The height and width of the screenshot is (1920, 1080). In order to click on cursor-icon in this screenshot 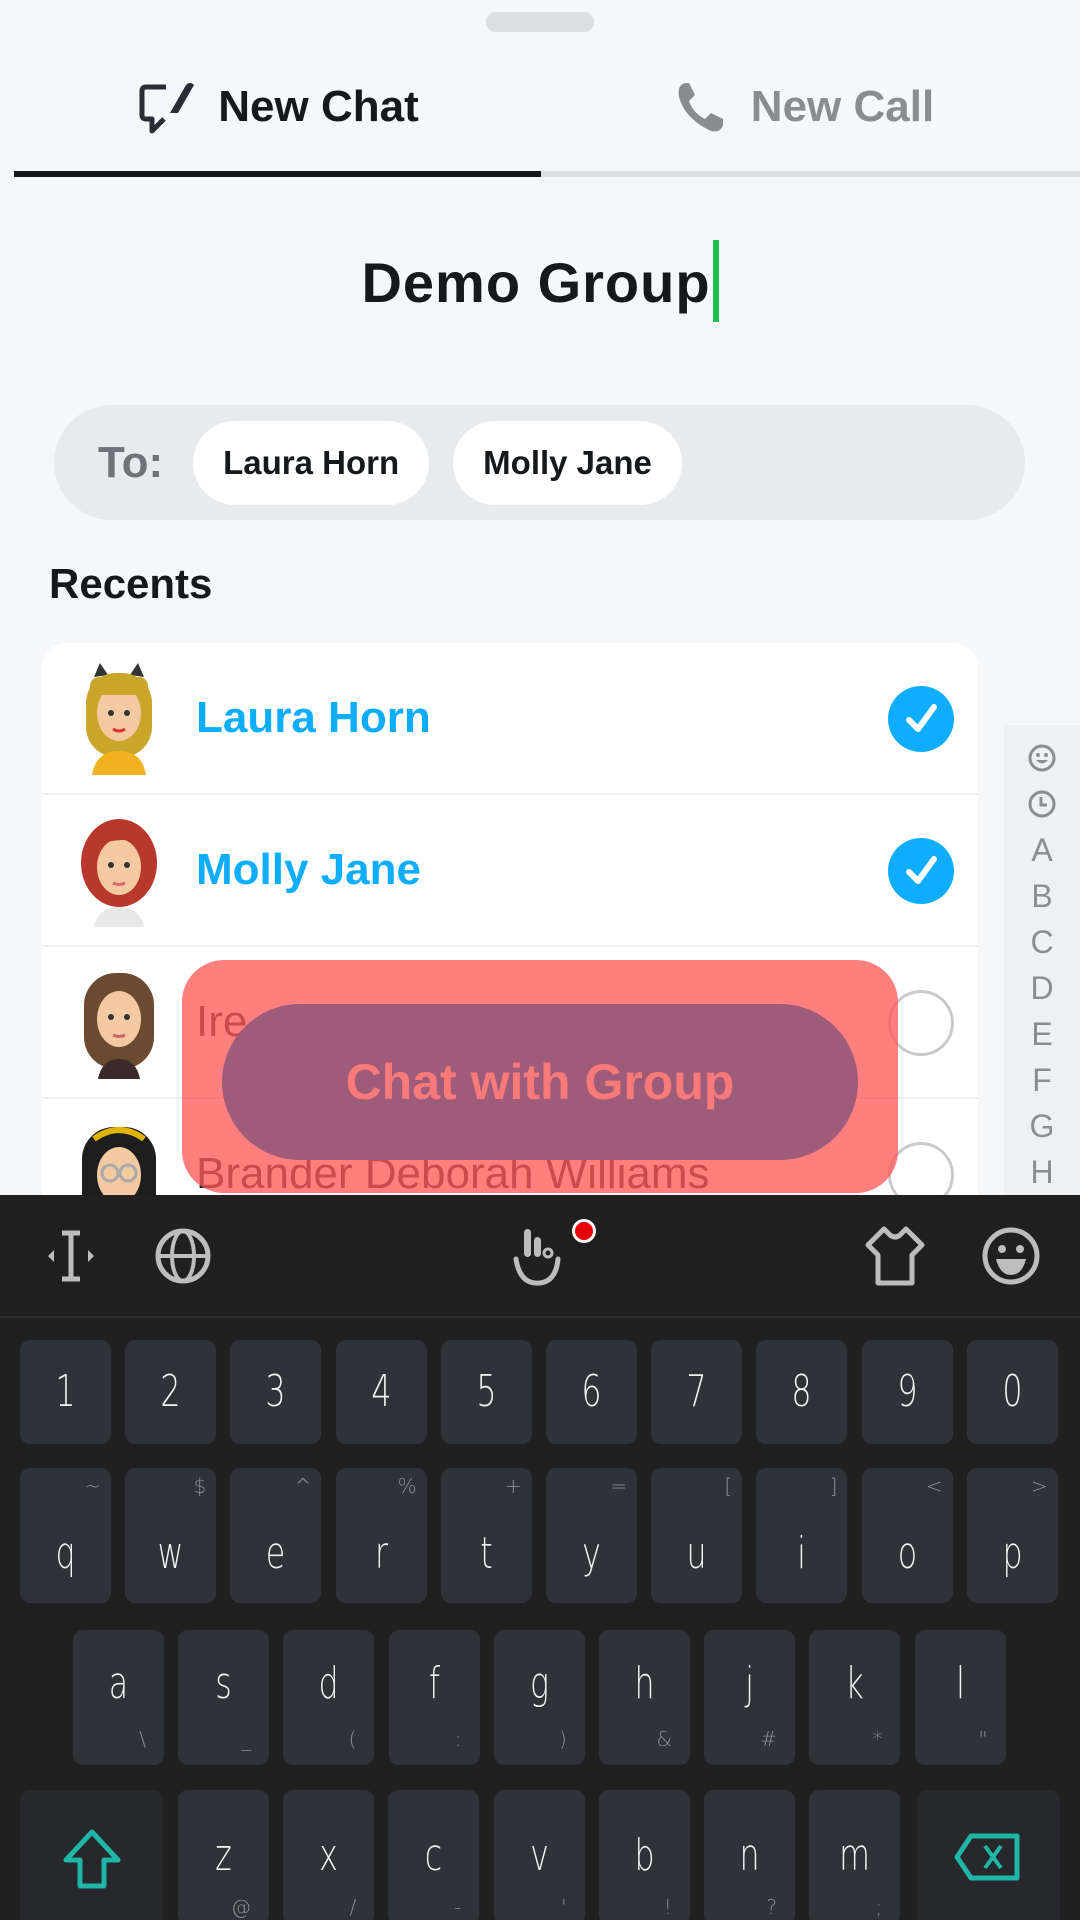, I will do `click(71, 1256)`.